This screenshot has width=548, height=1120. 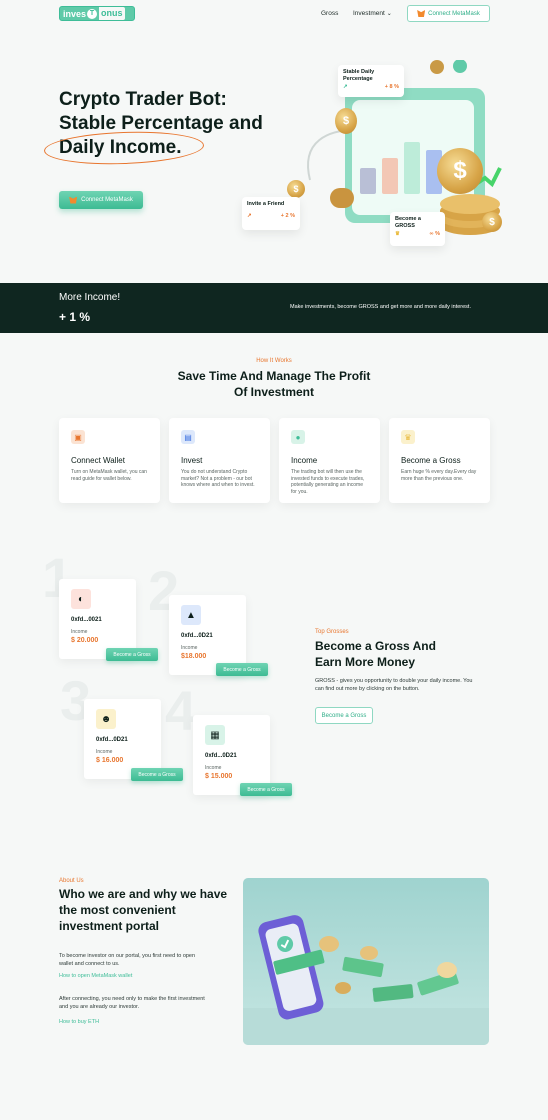 I want to click on band-value: + 1 %, so click(x=75, y=317).